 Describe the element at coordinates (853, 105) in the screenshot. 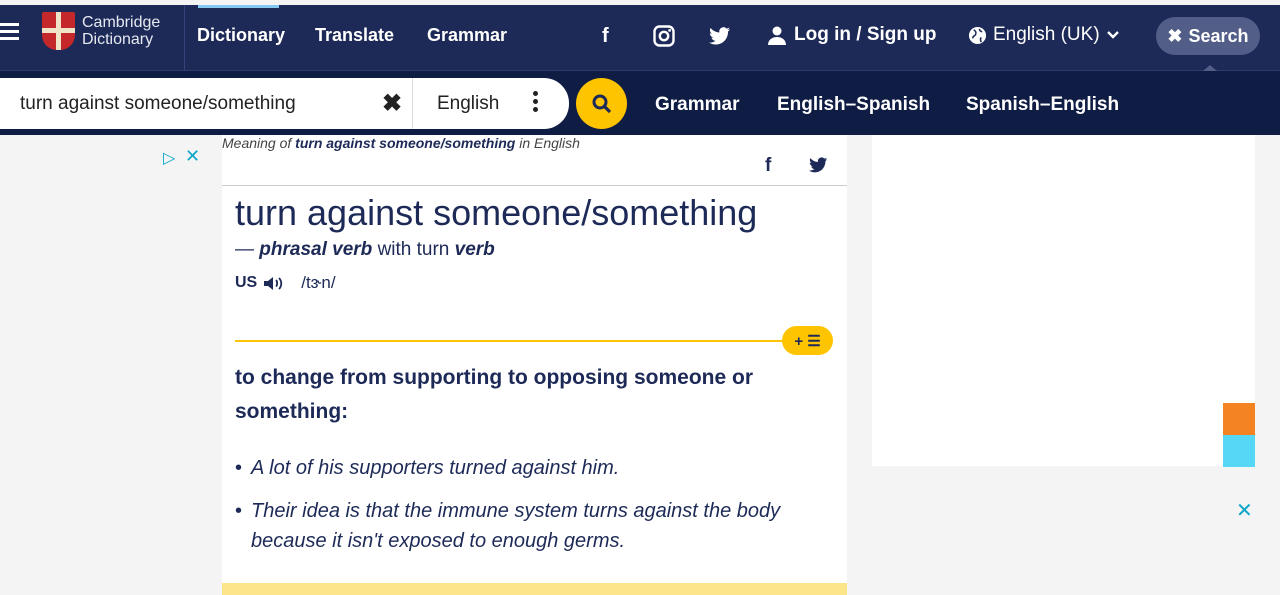

I see `link-english-spanish: English–Spanish` at that location.